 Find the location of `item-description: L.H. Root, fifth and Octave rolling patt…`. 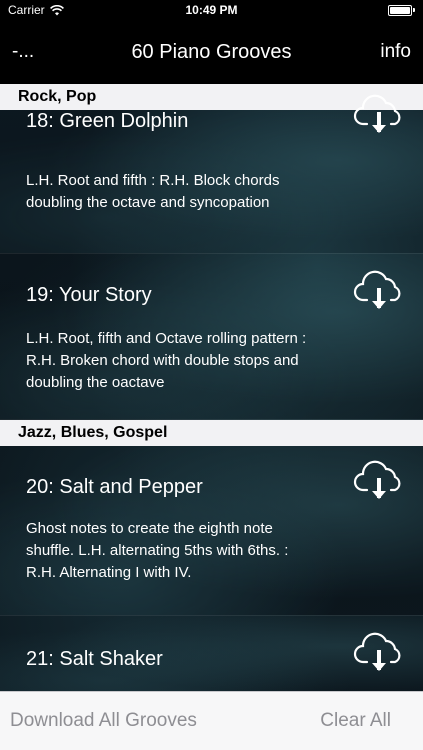

item-description: L.H. Root, fifth and Octave rolling patt… is located at coordinates (166, 361).